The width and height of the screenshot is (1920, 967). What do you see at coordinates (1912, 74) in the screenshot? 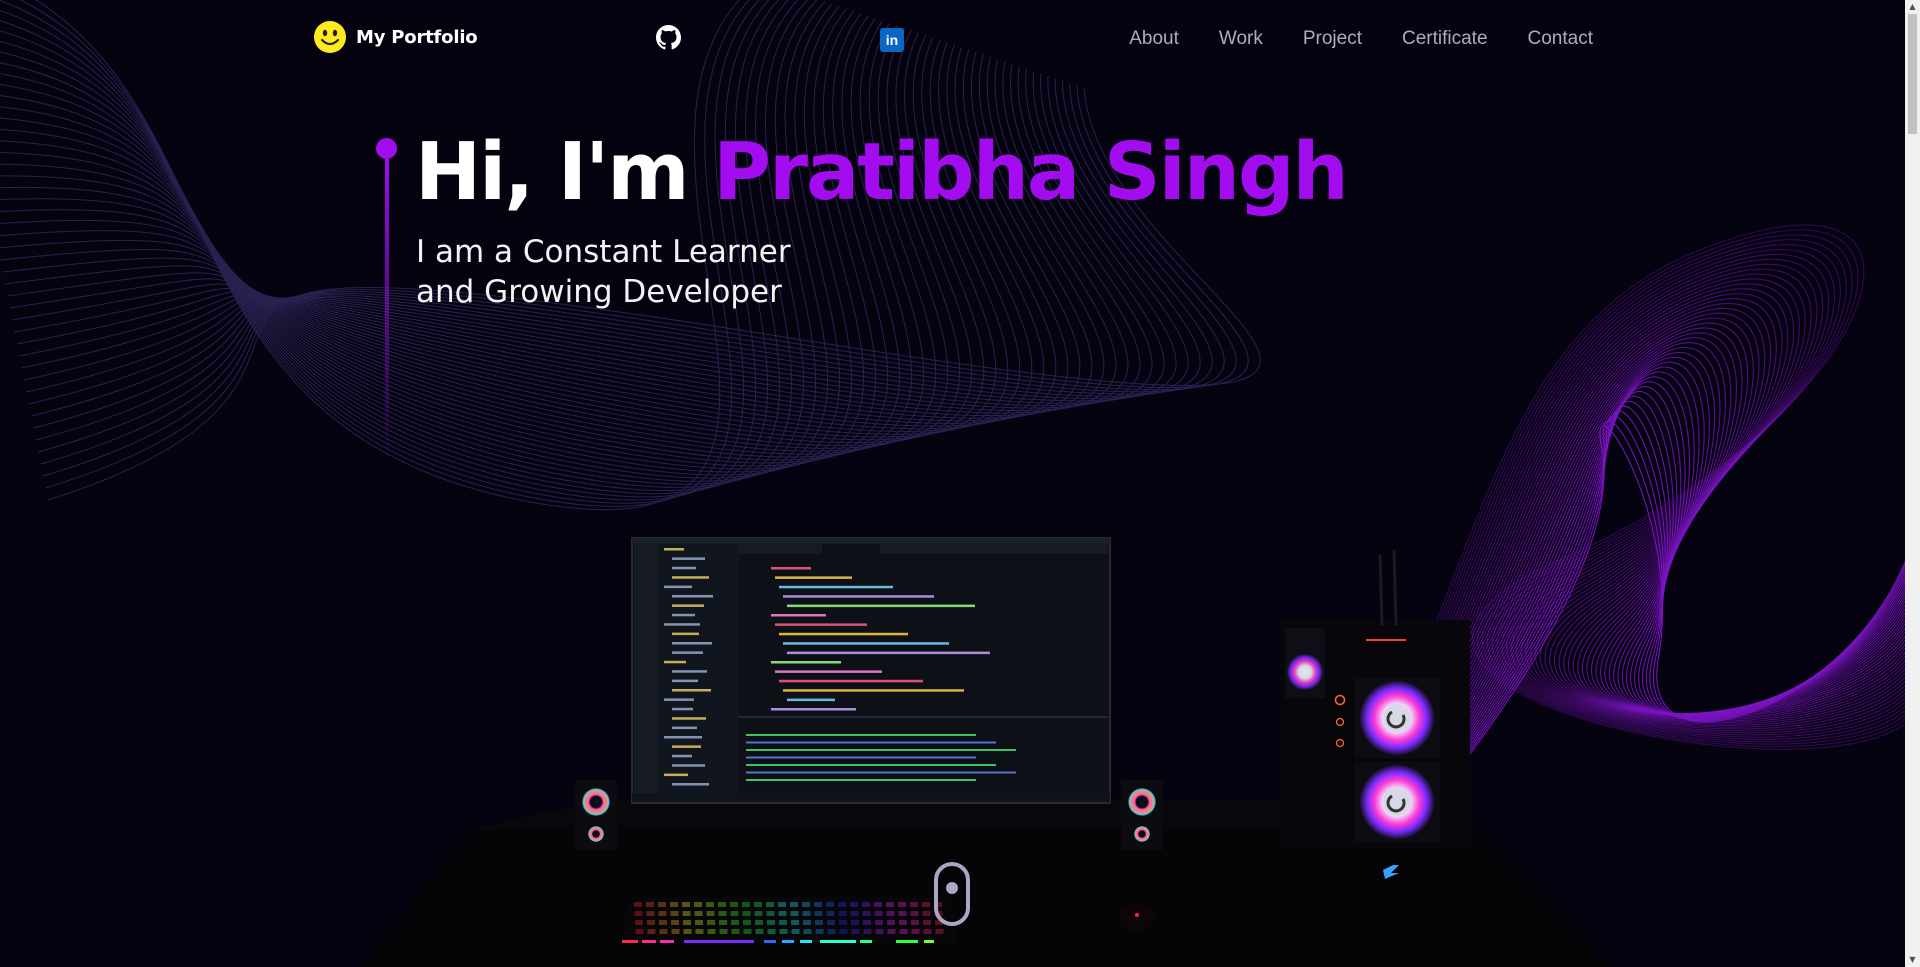
I see `scrollbar-thumb` at bounding box center [1912, 74].